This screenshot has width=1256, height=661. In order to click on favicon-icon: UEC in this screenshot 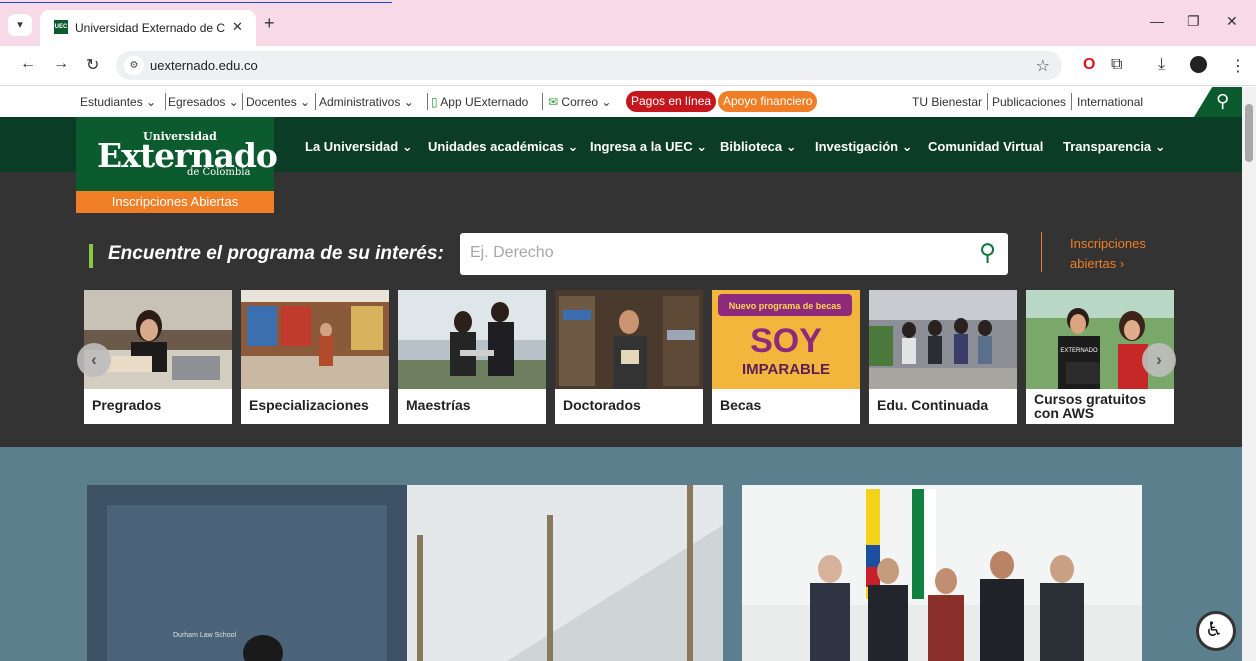, I will do `click(61, 27)`.